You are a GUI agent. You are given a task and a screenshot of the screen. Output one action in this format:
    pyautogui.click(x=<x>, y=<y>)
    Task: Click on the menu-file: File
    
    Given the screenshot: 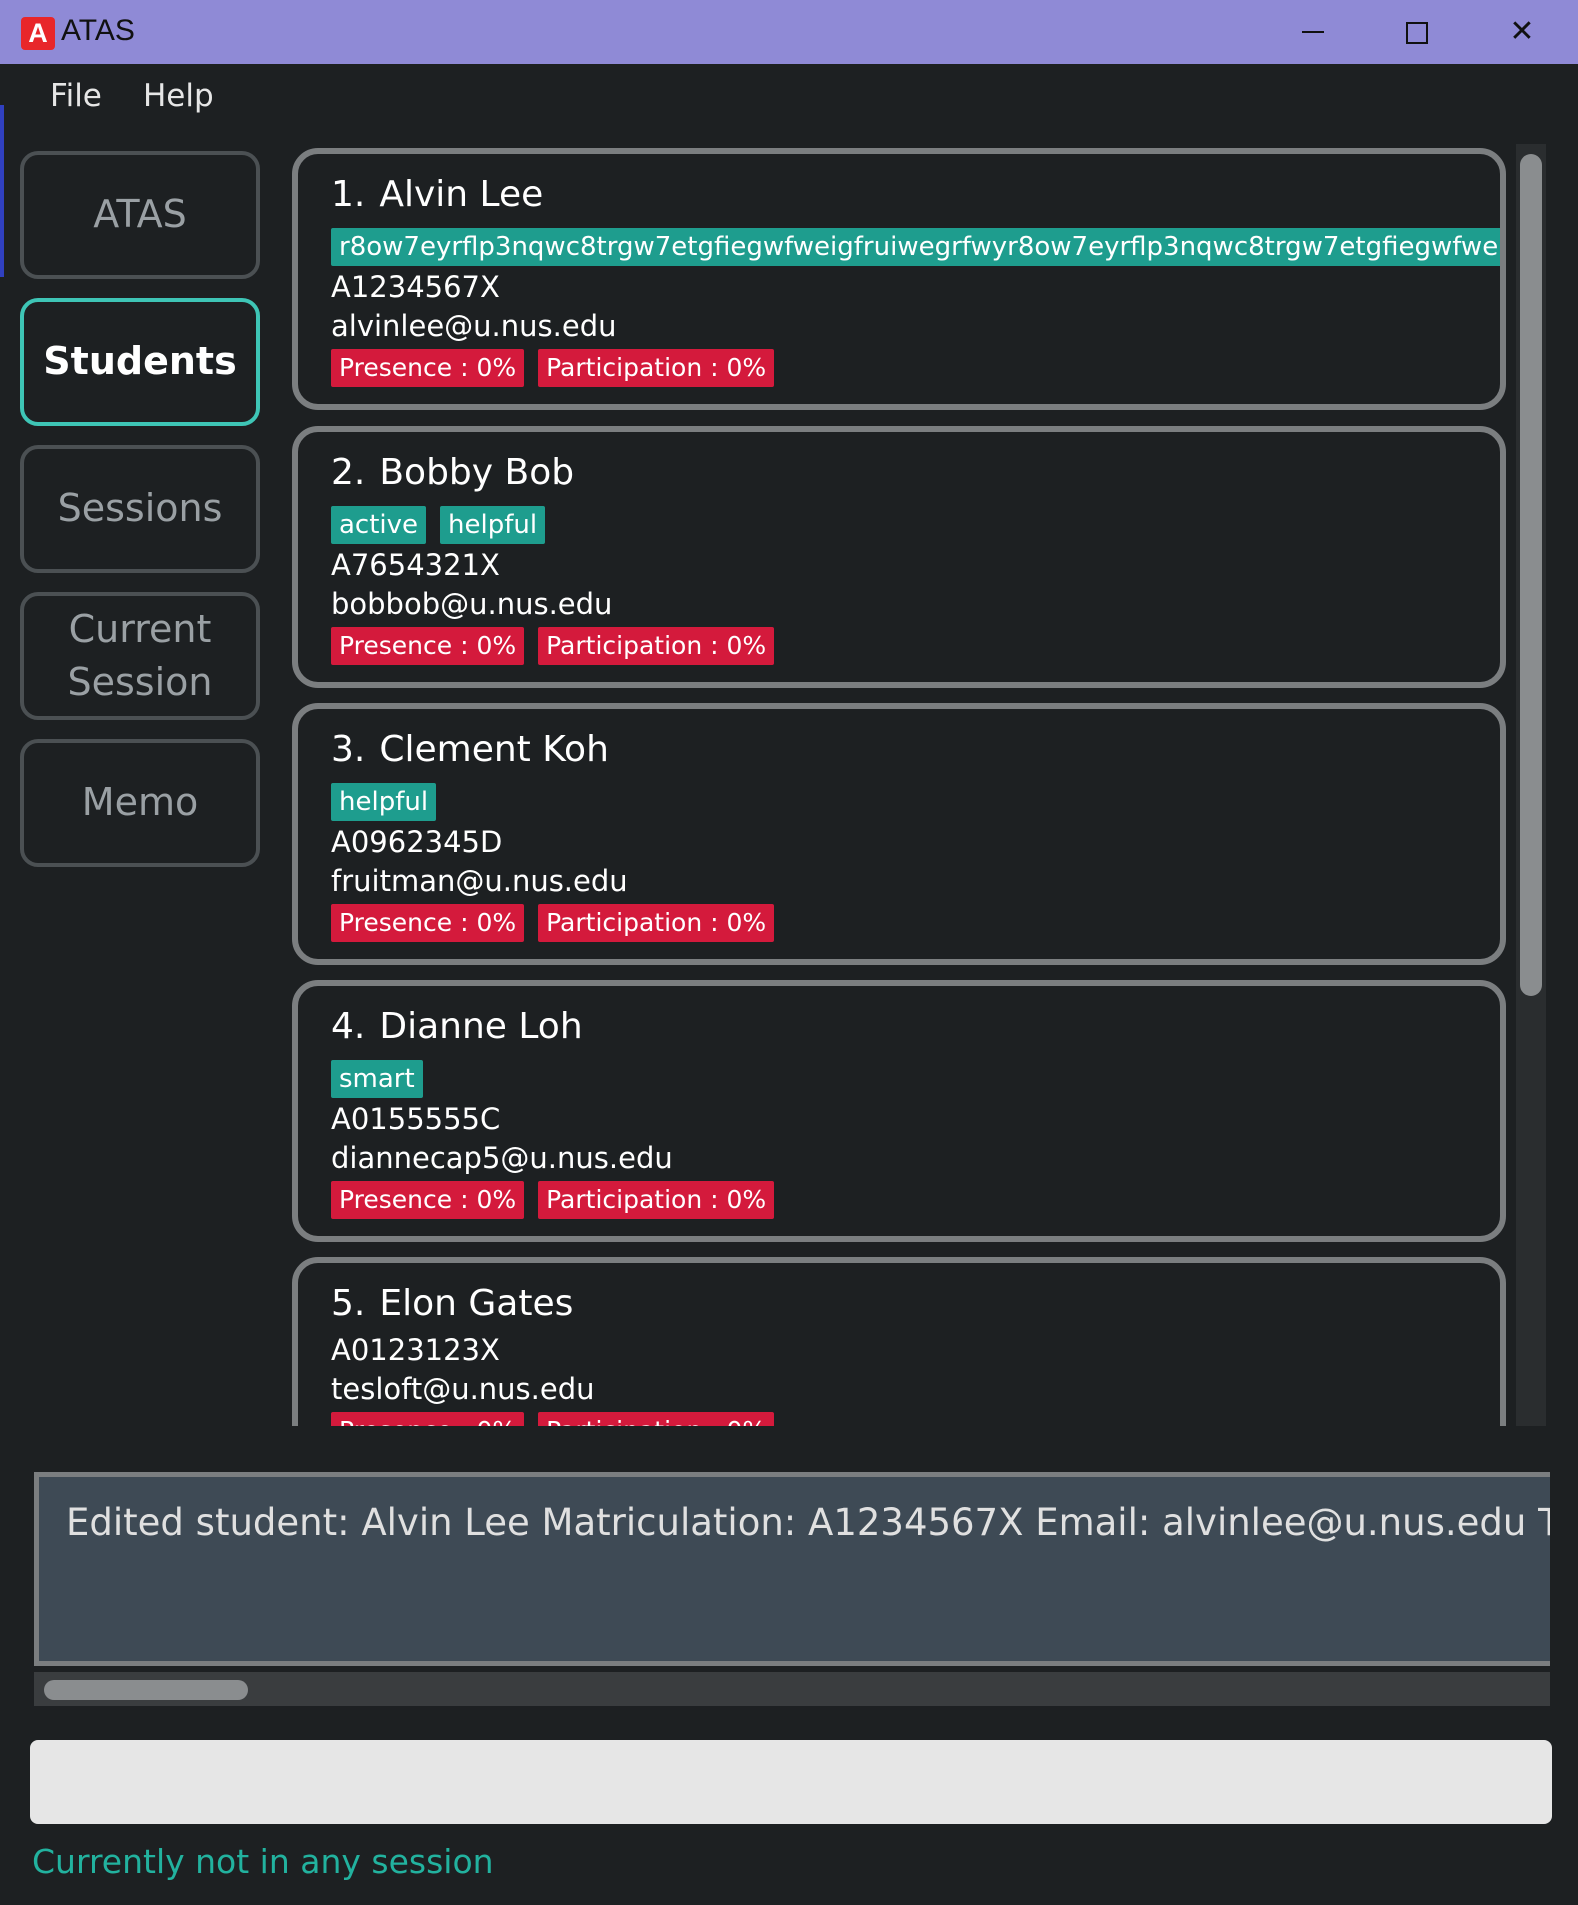 What is the action you would take?
    pyautogui.click(x=76, y=96)
    